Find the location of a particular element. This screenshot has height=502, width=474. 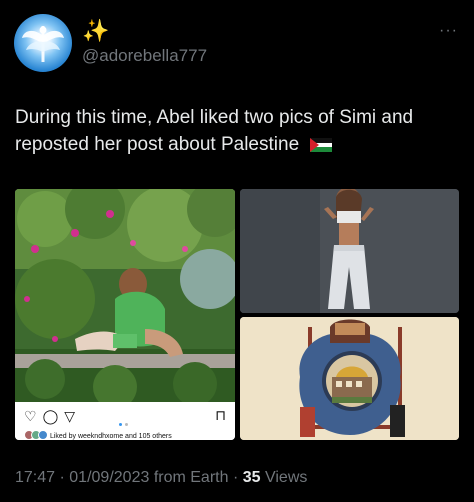

liker-avatars is located at coordinates (36, 435).